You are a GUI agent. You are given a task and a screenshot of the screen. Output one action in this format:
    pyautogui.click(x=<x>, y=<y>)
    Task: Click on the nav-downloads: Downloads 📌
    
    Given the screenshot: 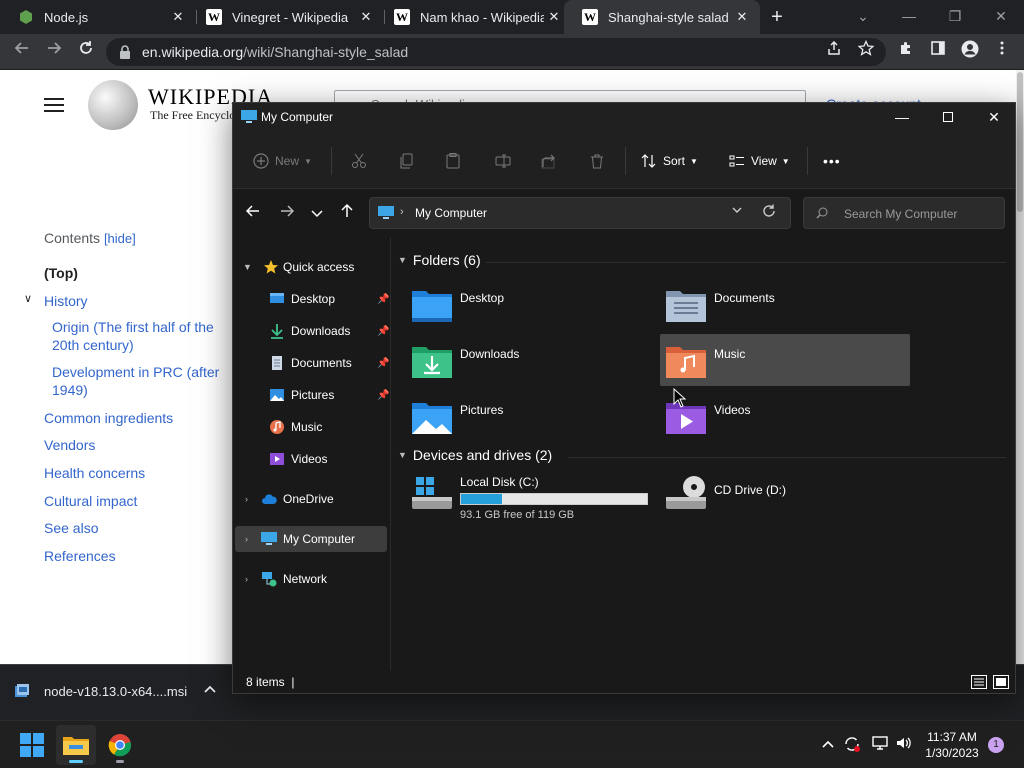 What is the action you would take?
    pyautogui.click(x=312, y=331)
    